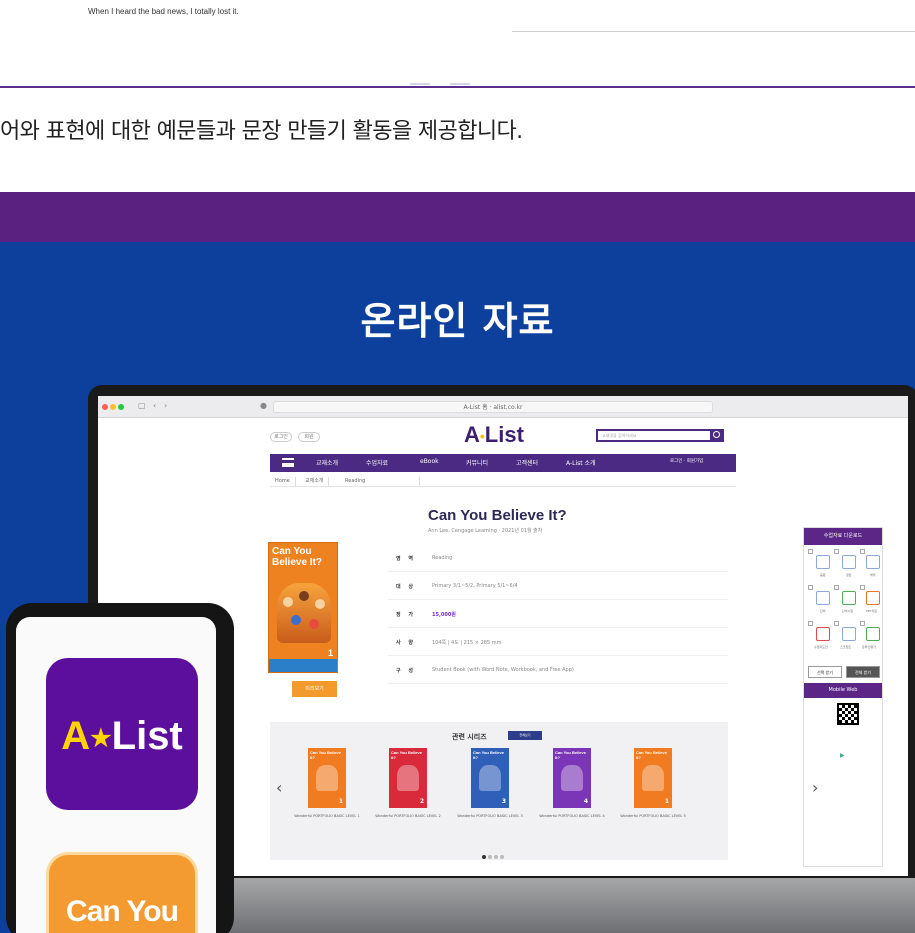 The width and height of the screenshot is (915, 933). What do you see at coordinates (848, 611) in the screenshot?
I see `download-label: 단어시험` at bounding box center [848, 611].